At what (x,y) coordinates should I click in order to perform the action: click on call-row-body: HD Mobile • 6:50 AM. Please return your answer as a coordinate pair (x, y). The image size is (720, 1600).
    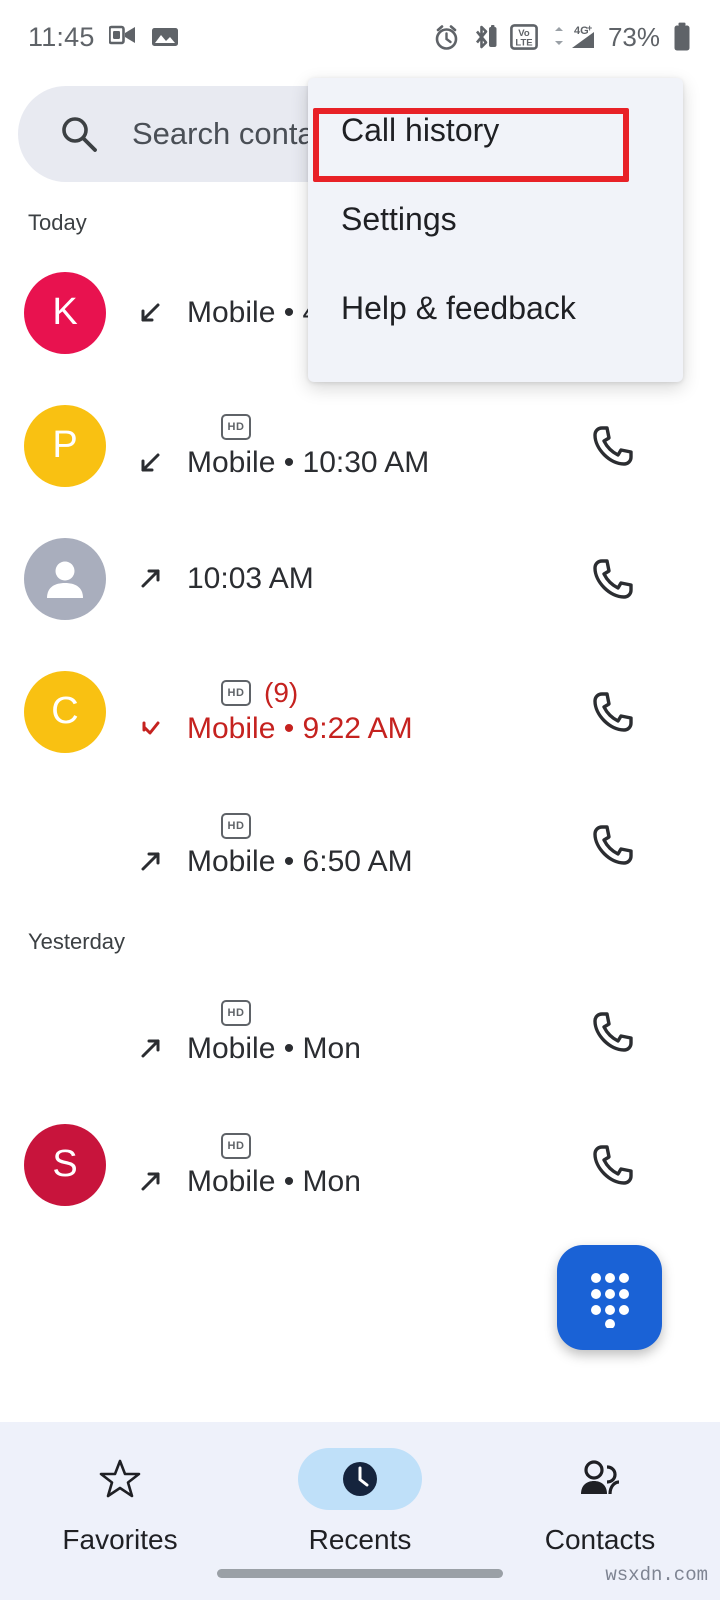
    Looking at the image, I should click on (274, 844).